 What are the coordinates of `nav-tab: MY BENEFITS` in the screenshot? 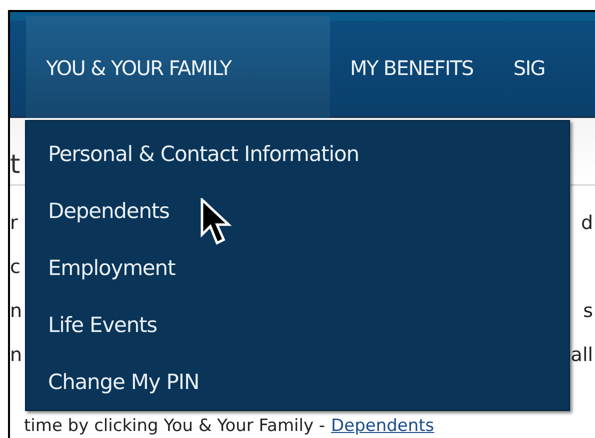 It's located at (412, 68).